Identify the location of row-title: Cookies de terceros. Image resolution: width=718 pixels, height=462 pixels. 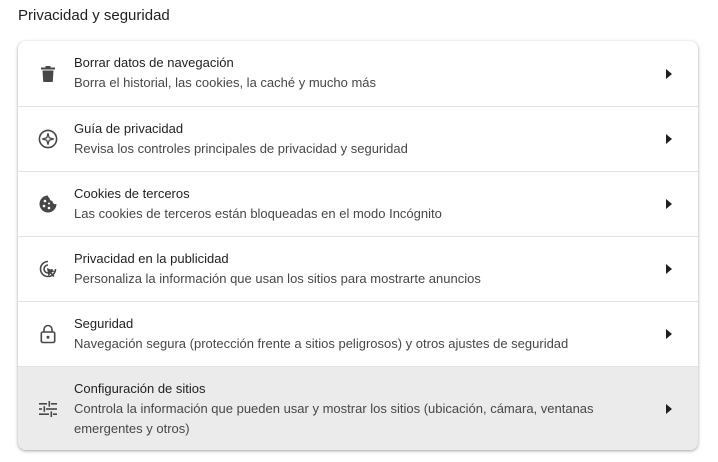
(132, 193).